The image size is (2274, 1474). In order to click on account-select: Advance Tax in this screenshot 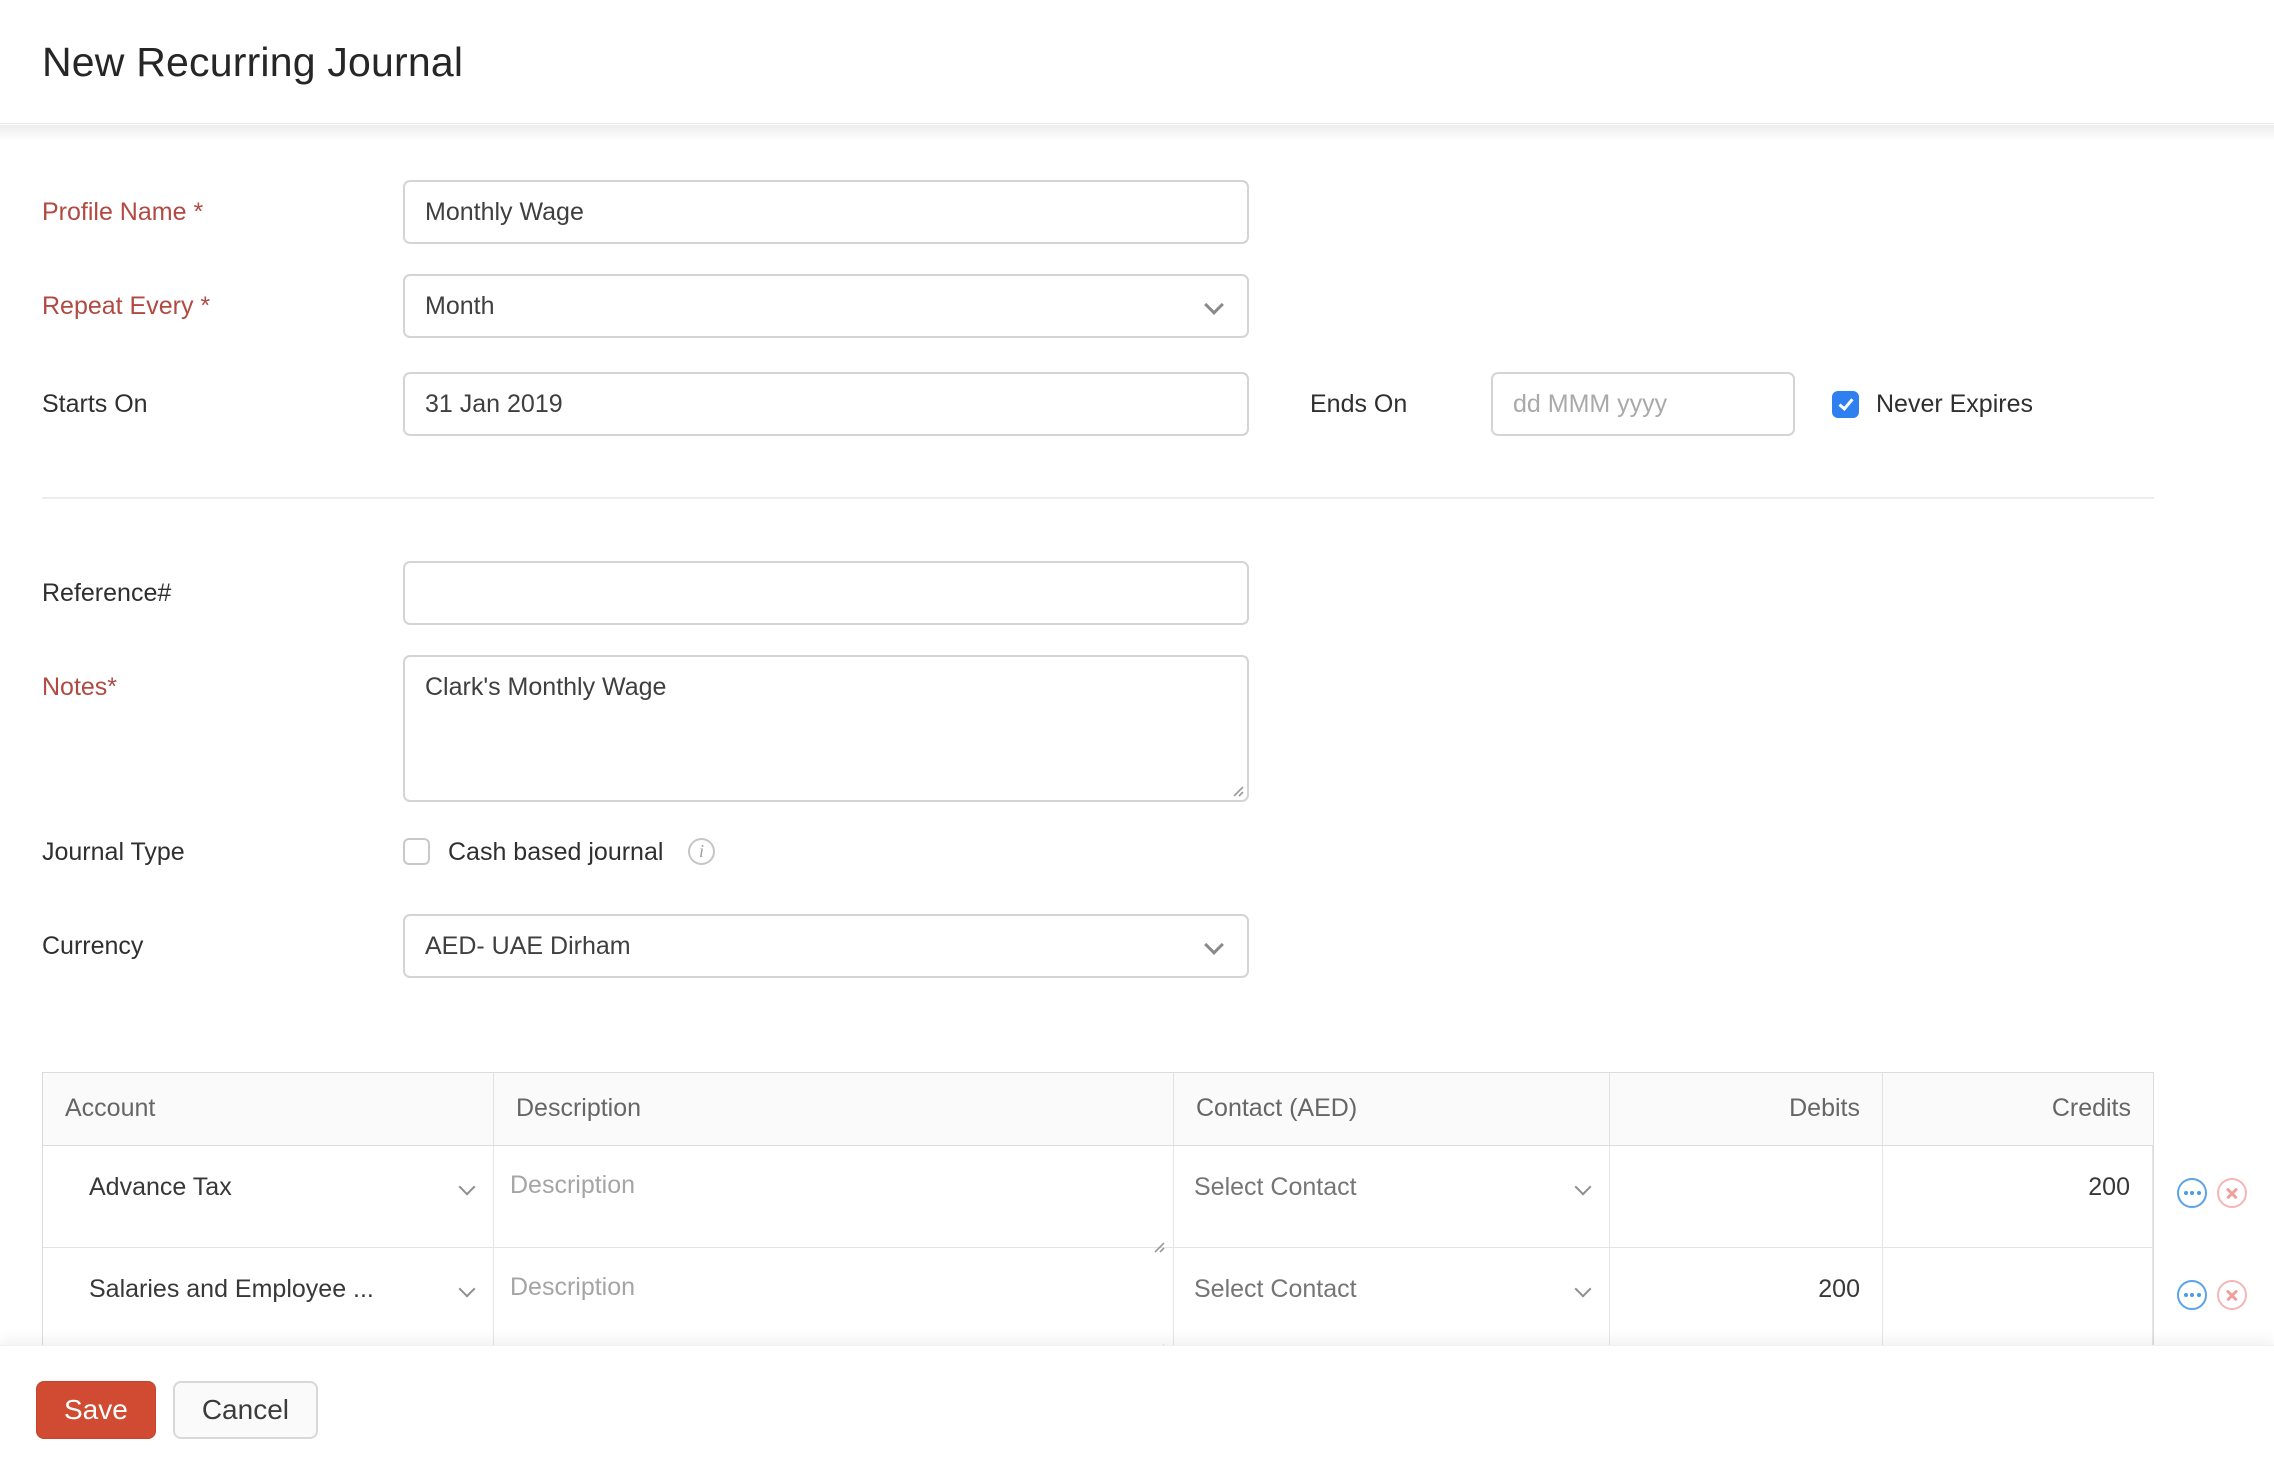, I will do `click(268, 1202)`.